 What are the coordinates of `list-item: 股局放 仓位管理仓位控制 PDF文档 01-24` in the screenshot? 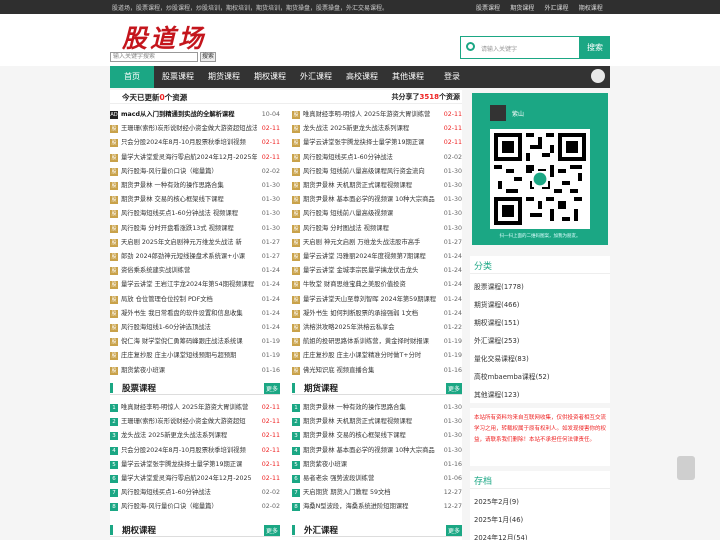 It's located at (195, 300).